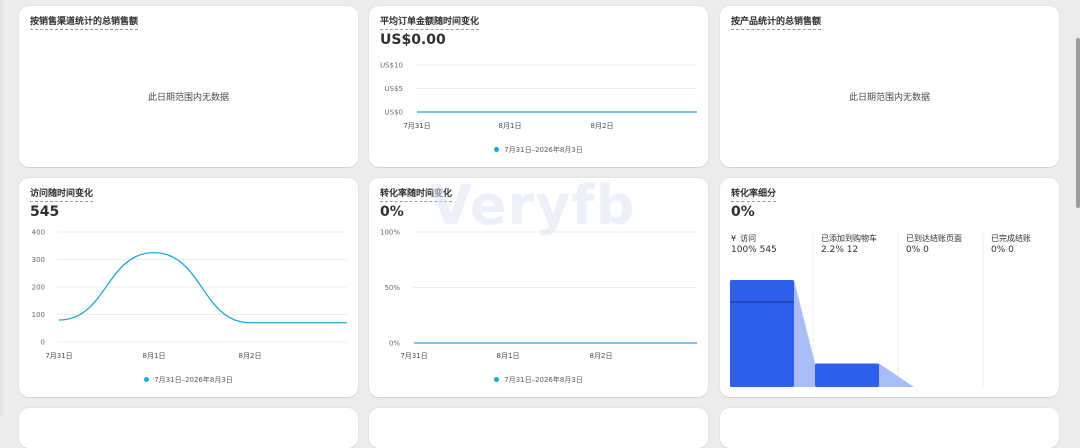 This screenshot has width=1080, height=448. Describe the element at coordinates (776, 23) in the screenshot. I see `card-title: 按产品统计的总销售额` at that location.